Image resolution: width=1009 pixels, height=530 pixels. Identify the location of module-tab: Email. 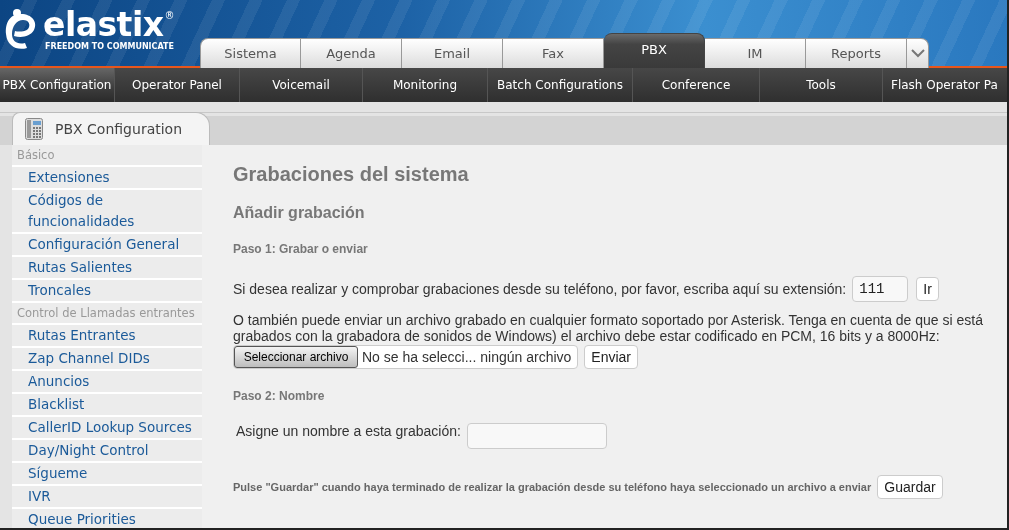
(452, 53).